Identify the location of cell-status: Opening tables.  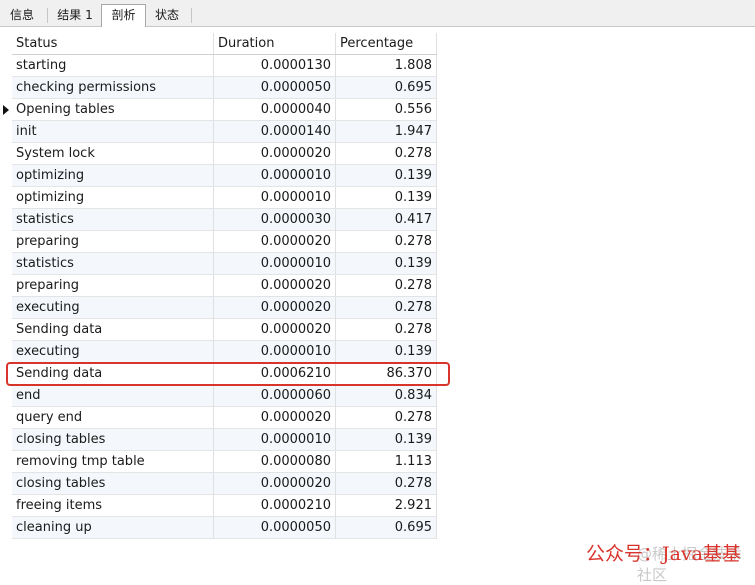
(113, 109).